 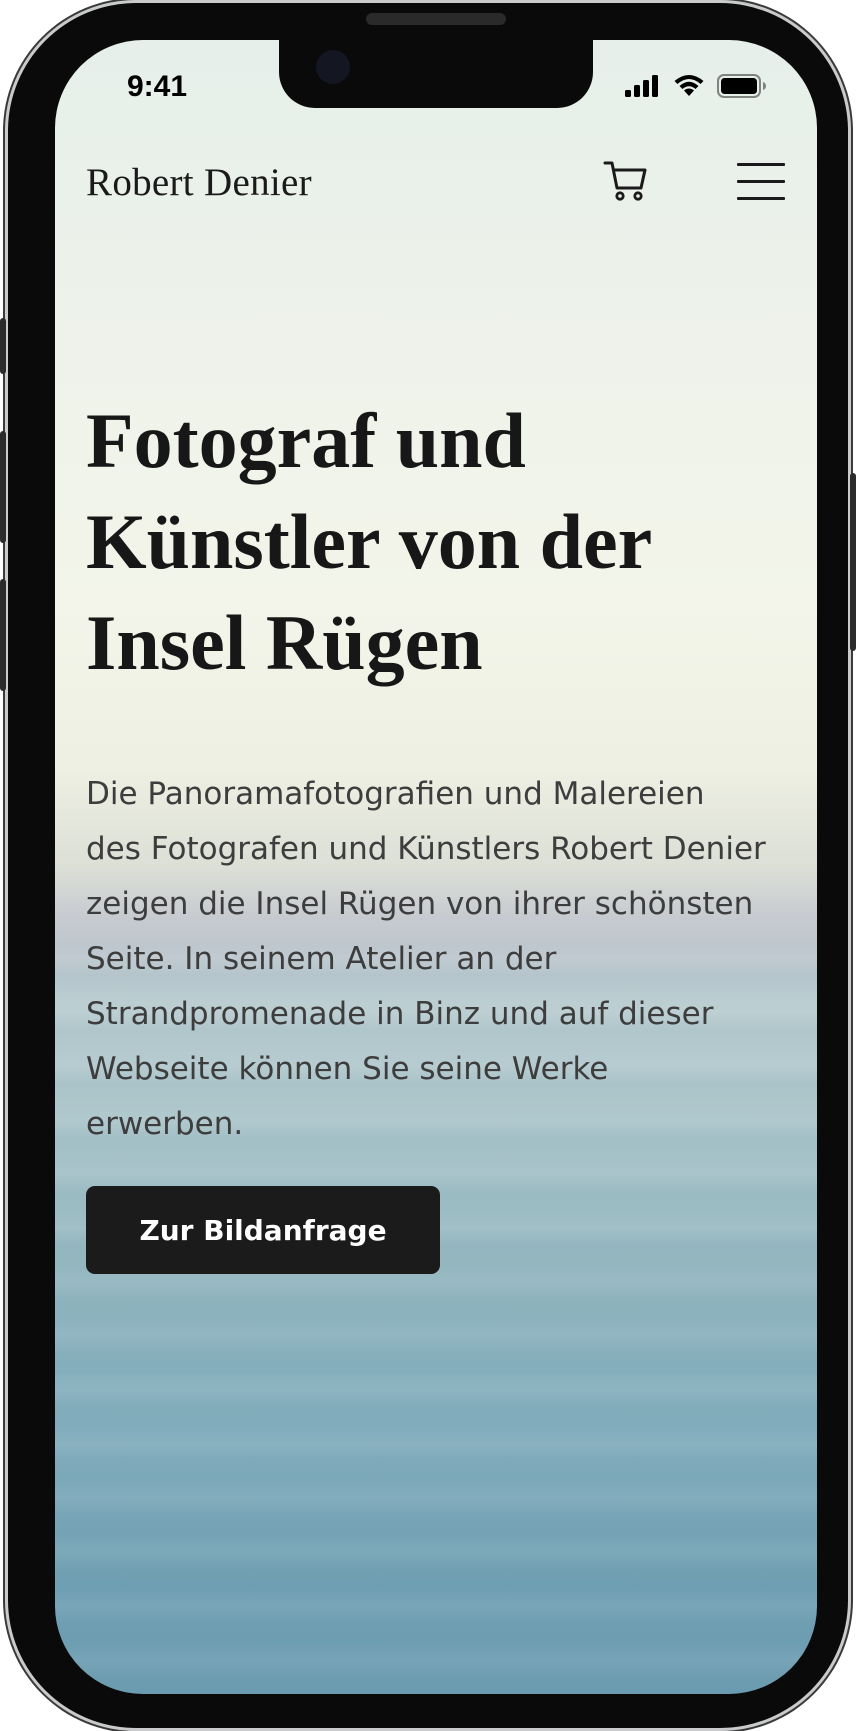 What do you see at coordinates (641, 86) in the screenshot?
I see `cellular-signal-icon` at bounding box center [641, 86].